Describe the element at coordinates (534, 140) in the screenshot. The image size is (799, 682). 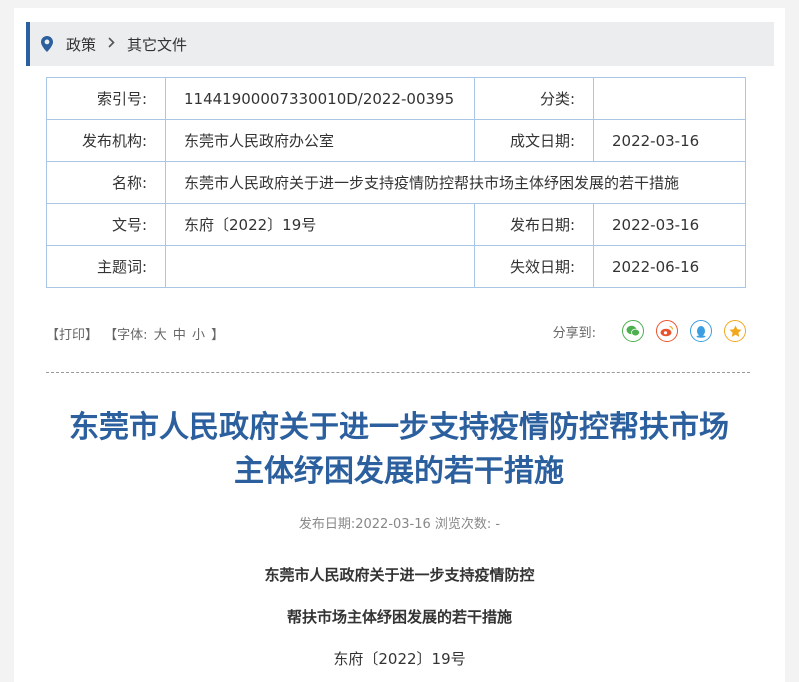
I see `written-date-label: 成文日期:` at that location.